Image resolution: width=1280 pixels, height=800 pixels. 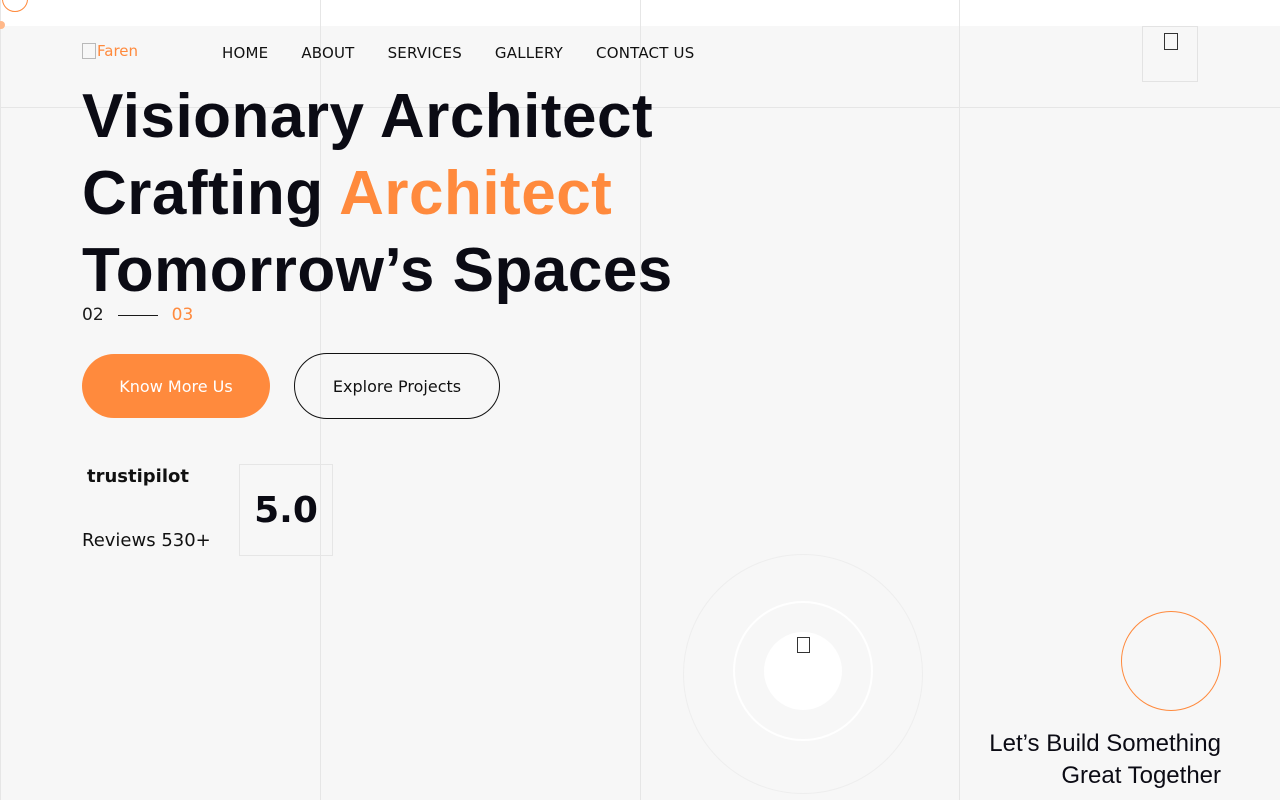 I want to click on logo-link: Faren, so click(x=110, y=51).